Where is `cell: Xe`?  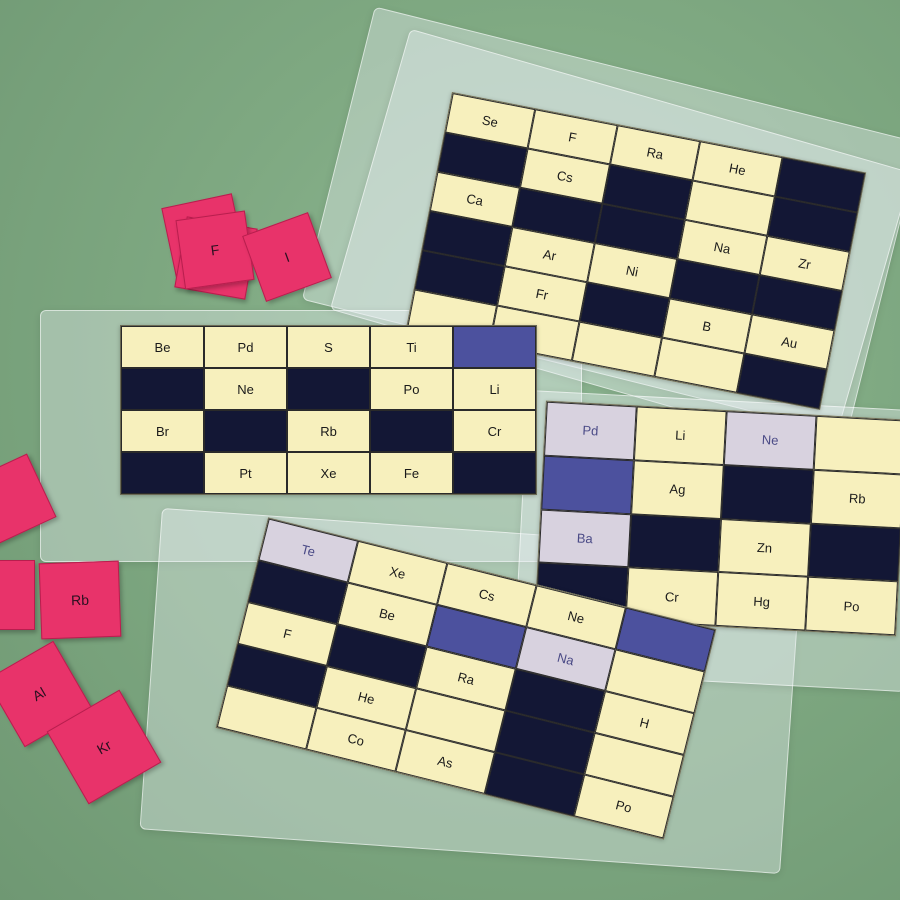
cell: Xe is located at coordinates (328, 473).